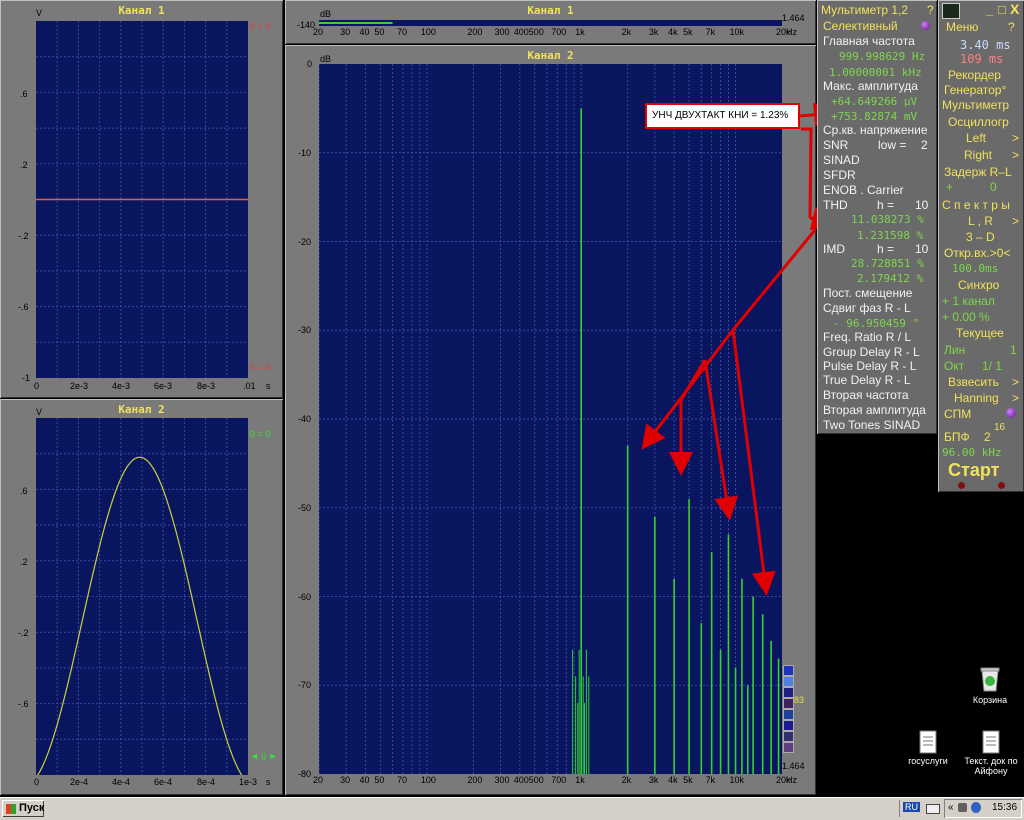 The width and height of the screenshot is (1024, 820). Describe the element at coordinates (978, 172) in the screenshot. I see `delay-label: Задерж R–L` at that location.